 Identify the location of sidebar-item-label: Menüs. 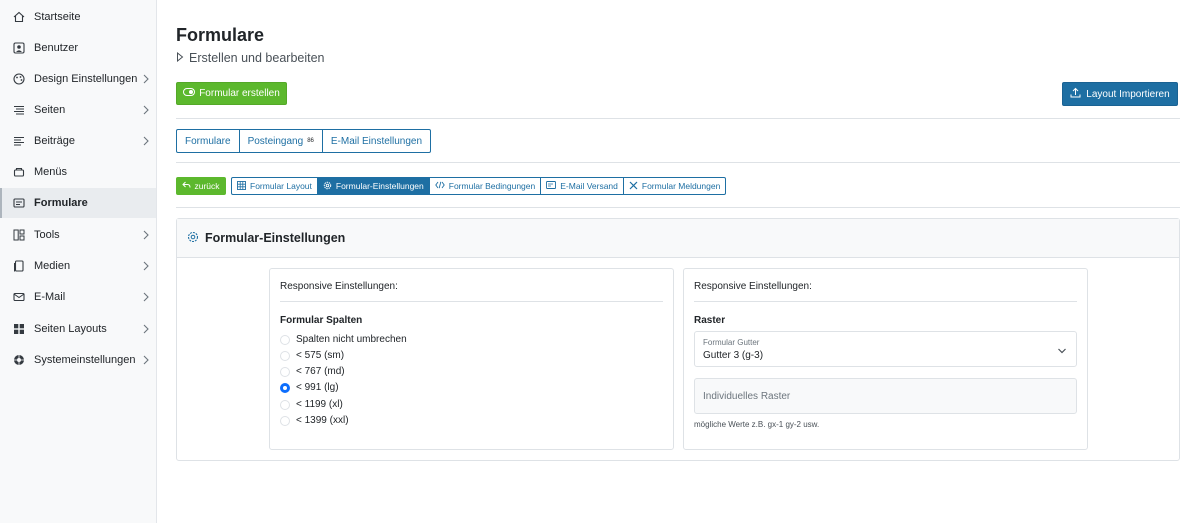
(51, 172).